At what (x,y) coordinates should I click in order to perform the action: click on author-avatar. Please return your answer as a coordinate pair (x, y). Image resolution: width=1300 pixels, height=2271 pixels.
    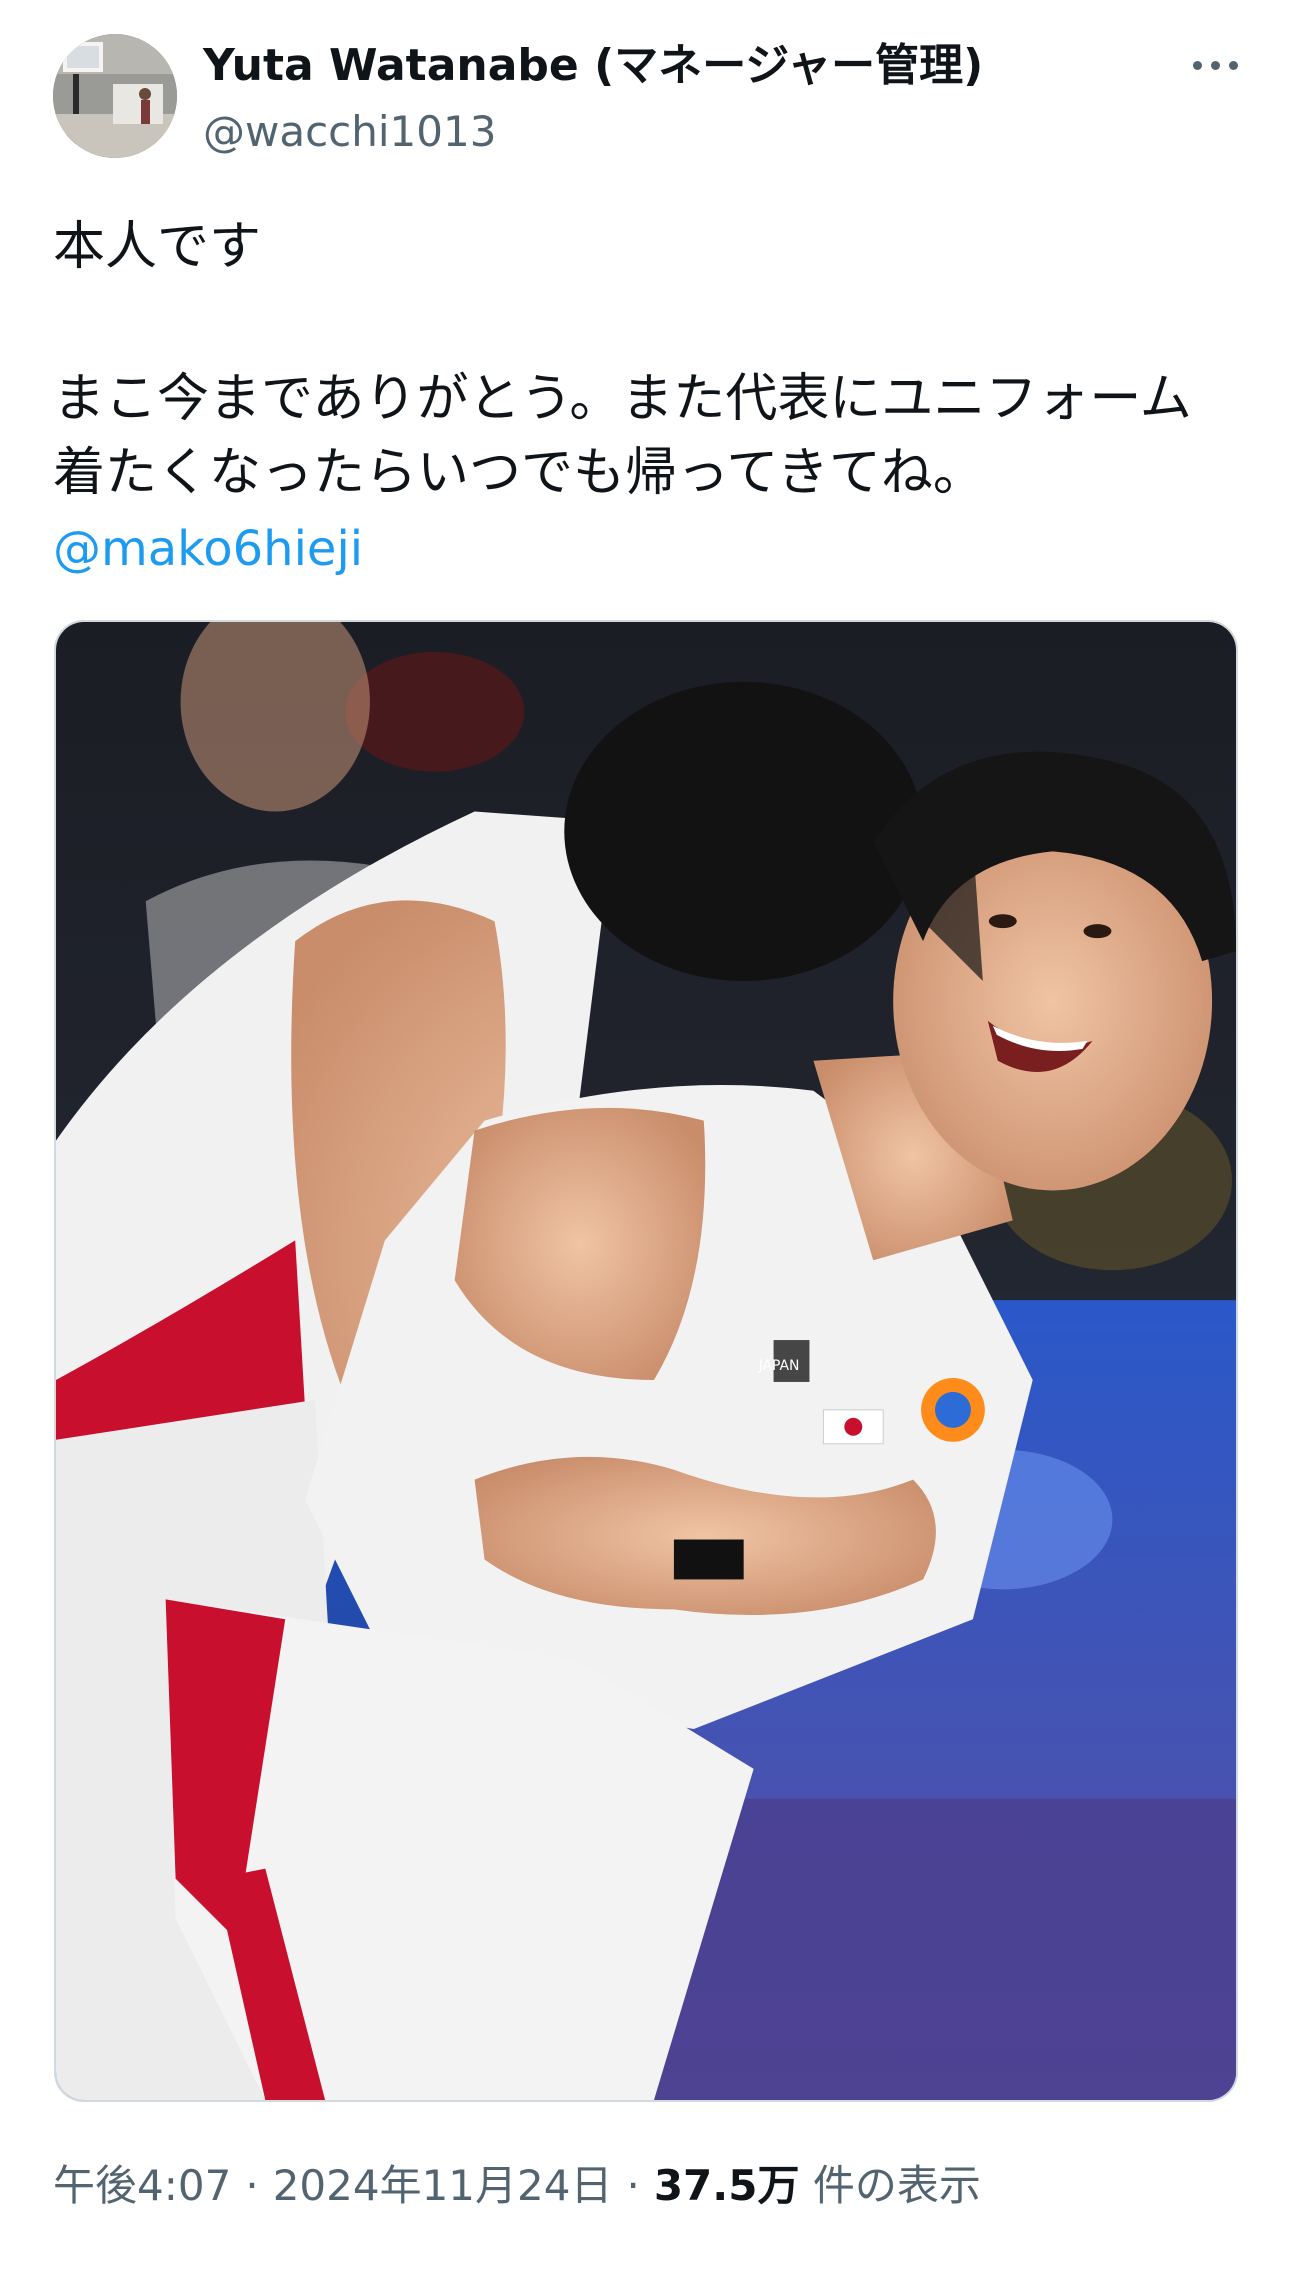
    Looking at the image, I should click on (115, 96).